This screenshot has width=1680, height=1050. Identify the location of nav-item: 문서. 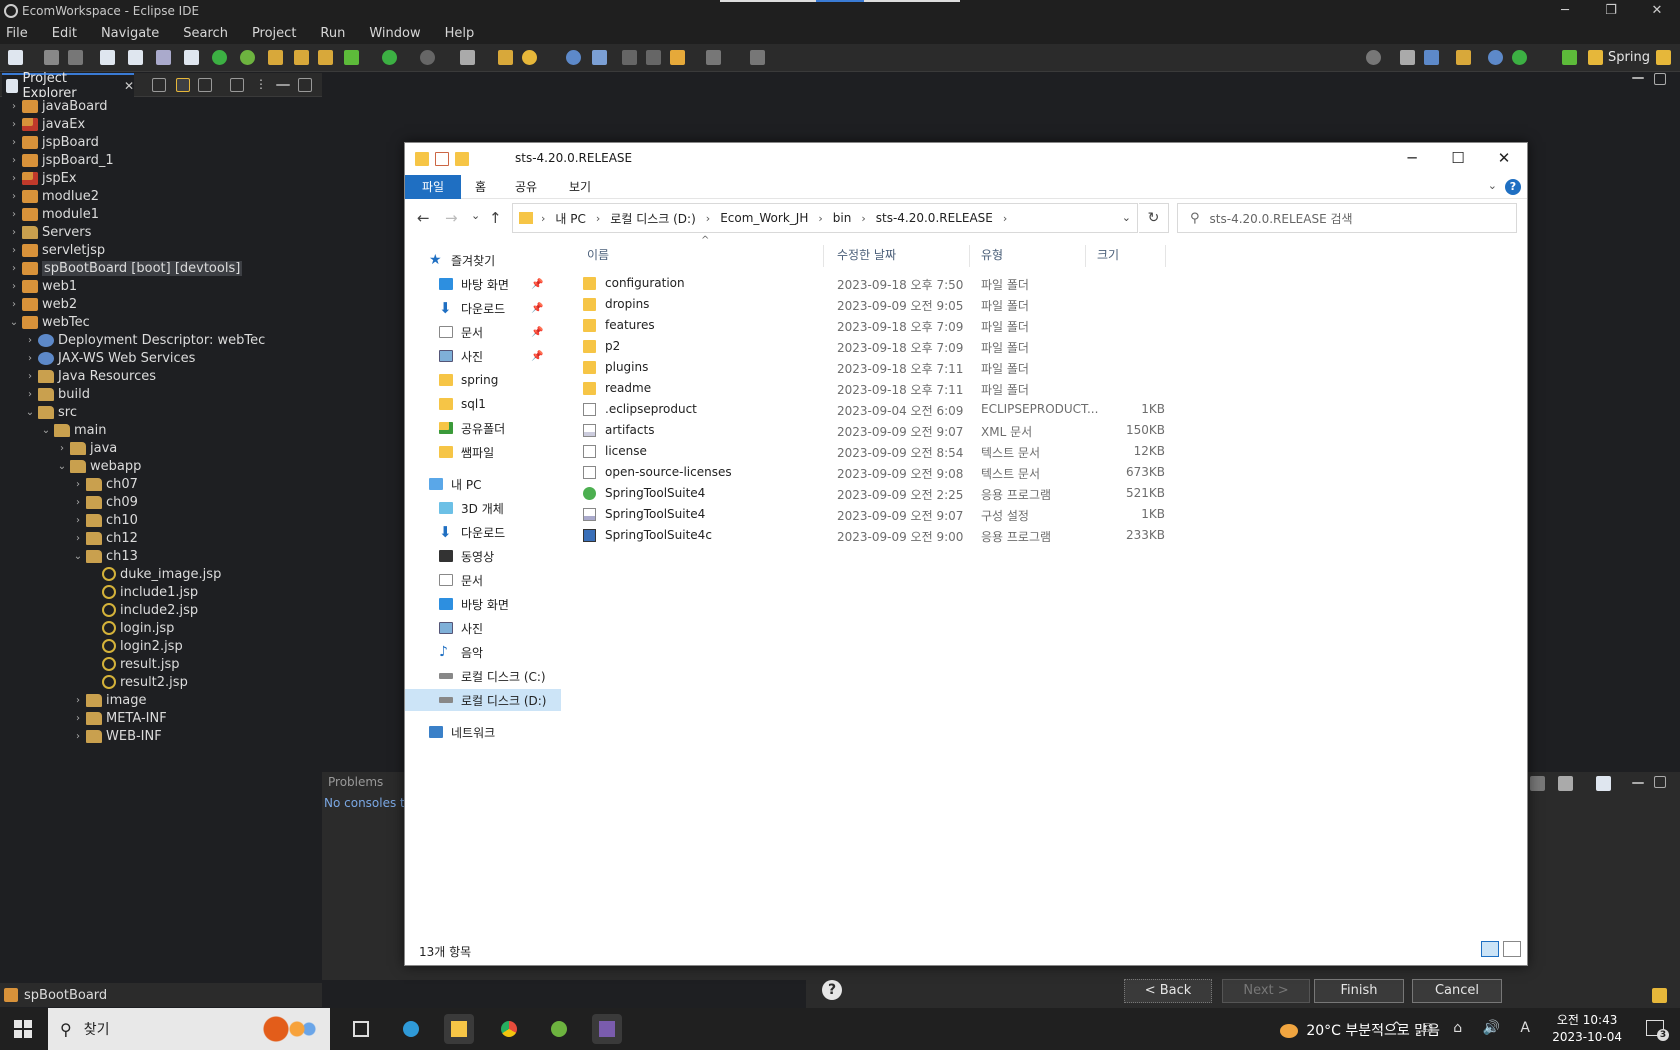
(483, 580).